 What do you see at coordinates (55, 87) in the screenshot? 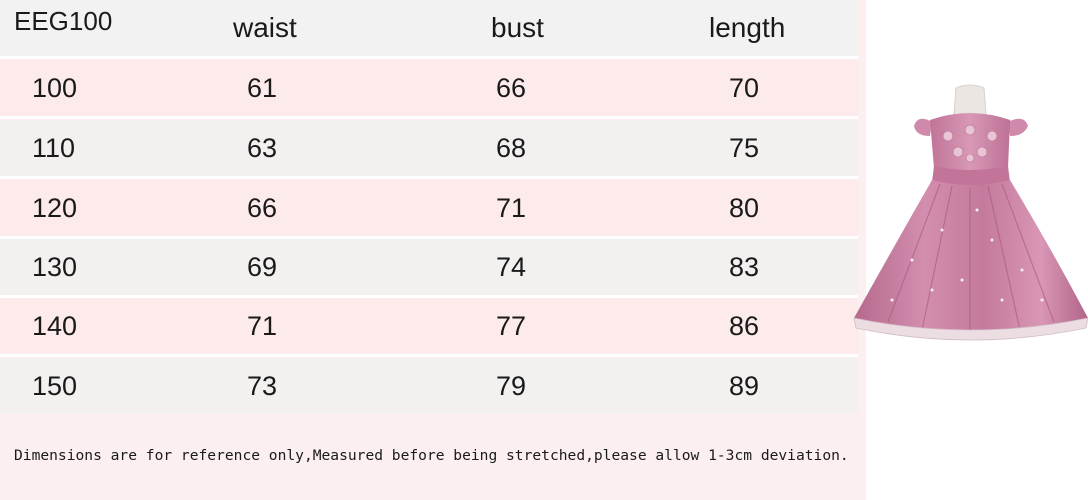
I see `size-cell: 100` at bounding box center [55, 87].